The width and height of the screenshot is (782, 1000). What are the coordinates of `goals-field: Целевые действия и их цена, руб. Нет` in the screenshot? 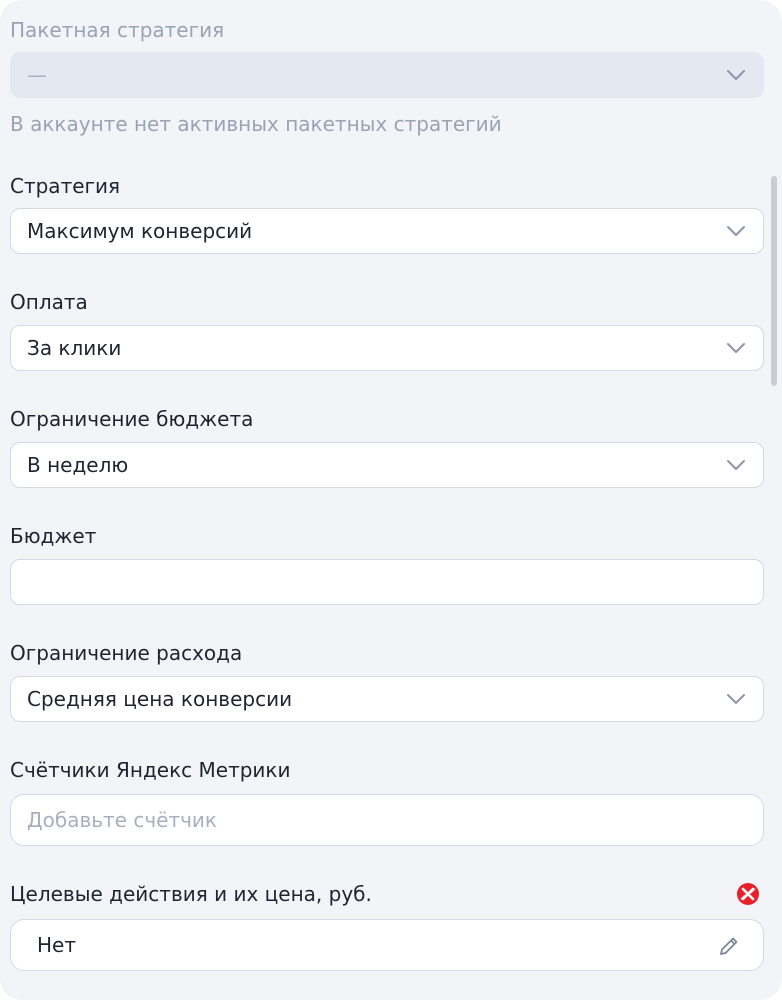 It's located at (387, 926).